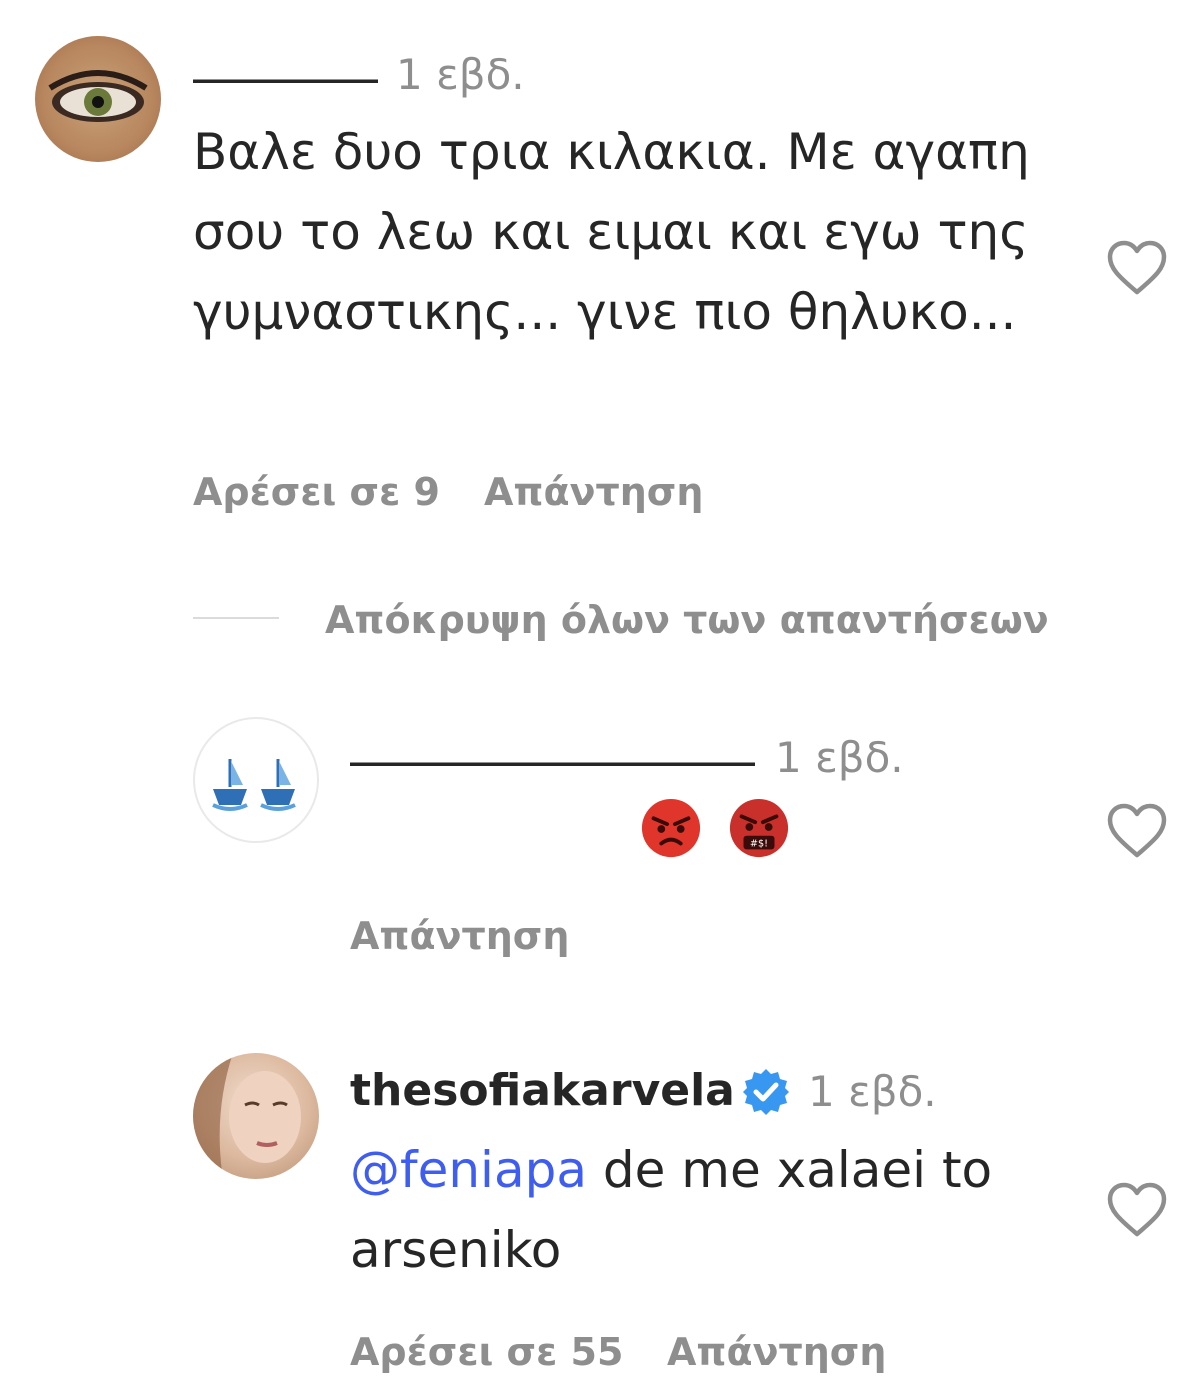 Image resolution: width=1200 pixels, height=1393 pixels. I want to click on boats-logo-icon, so click(254, 785).